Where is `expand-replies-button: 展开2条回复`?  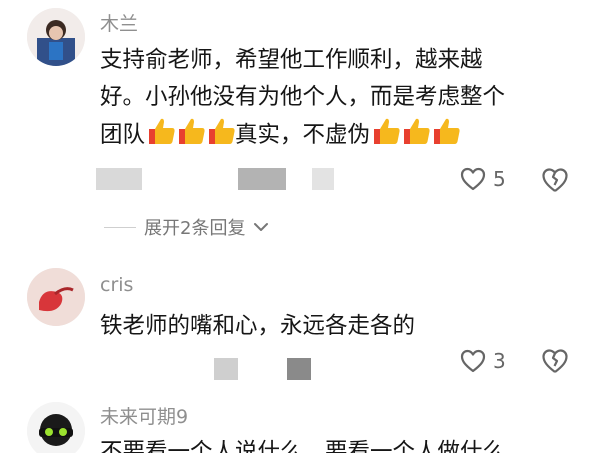
expand-replies-button: 展开2条回复 is located at coordinates (186, 227).